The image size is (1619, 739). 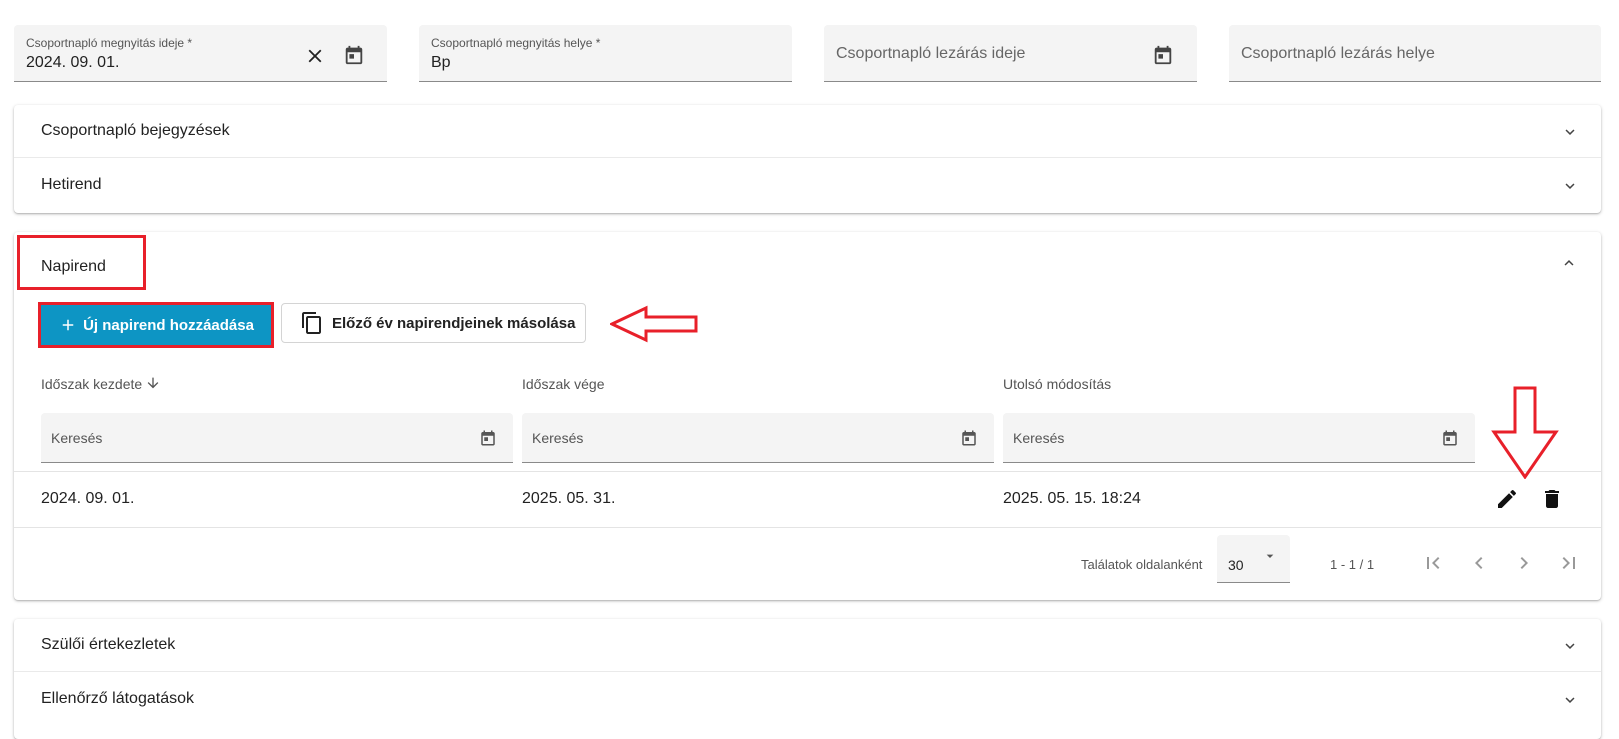 What do you see at coordinates (654, 324) in the screenshot?
I see `annotation-arrow-left-icon` at bounding box center [654, 324].